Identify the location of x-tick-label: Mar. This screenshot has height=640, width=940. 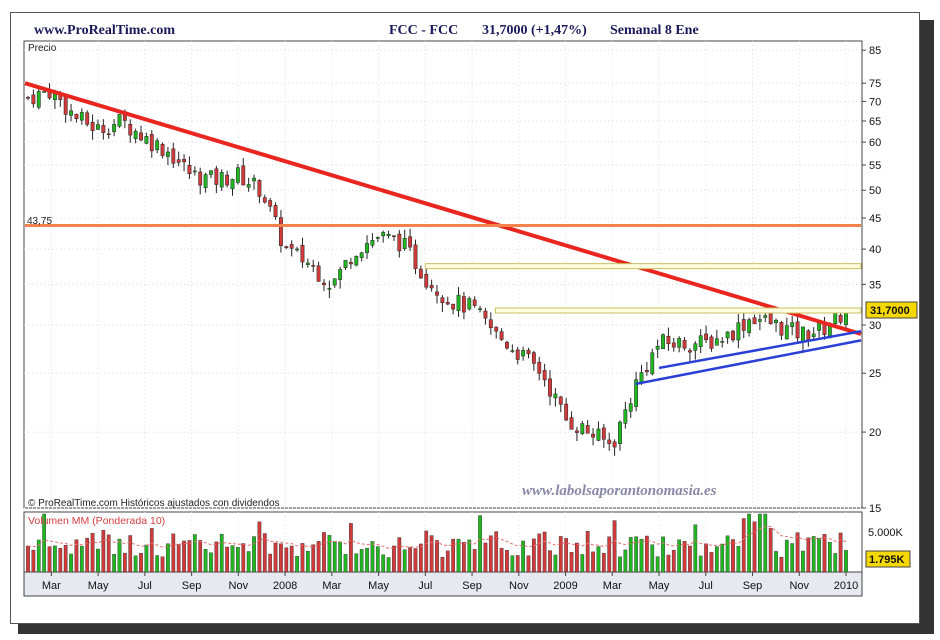
(331, 586).